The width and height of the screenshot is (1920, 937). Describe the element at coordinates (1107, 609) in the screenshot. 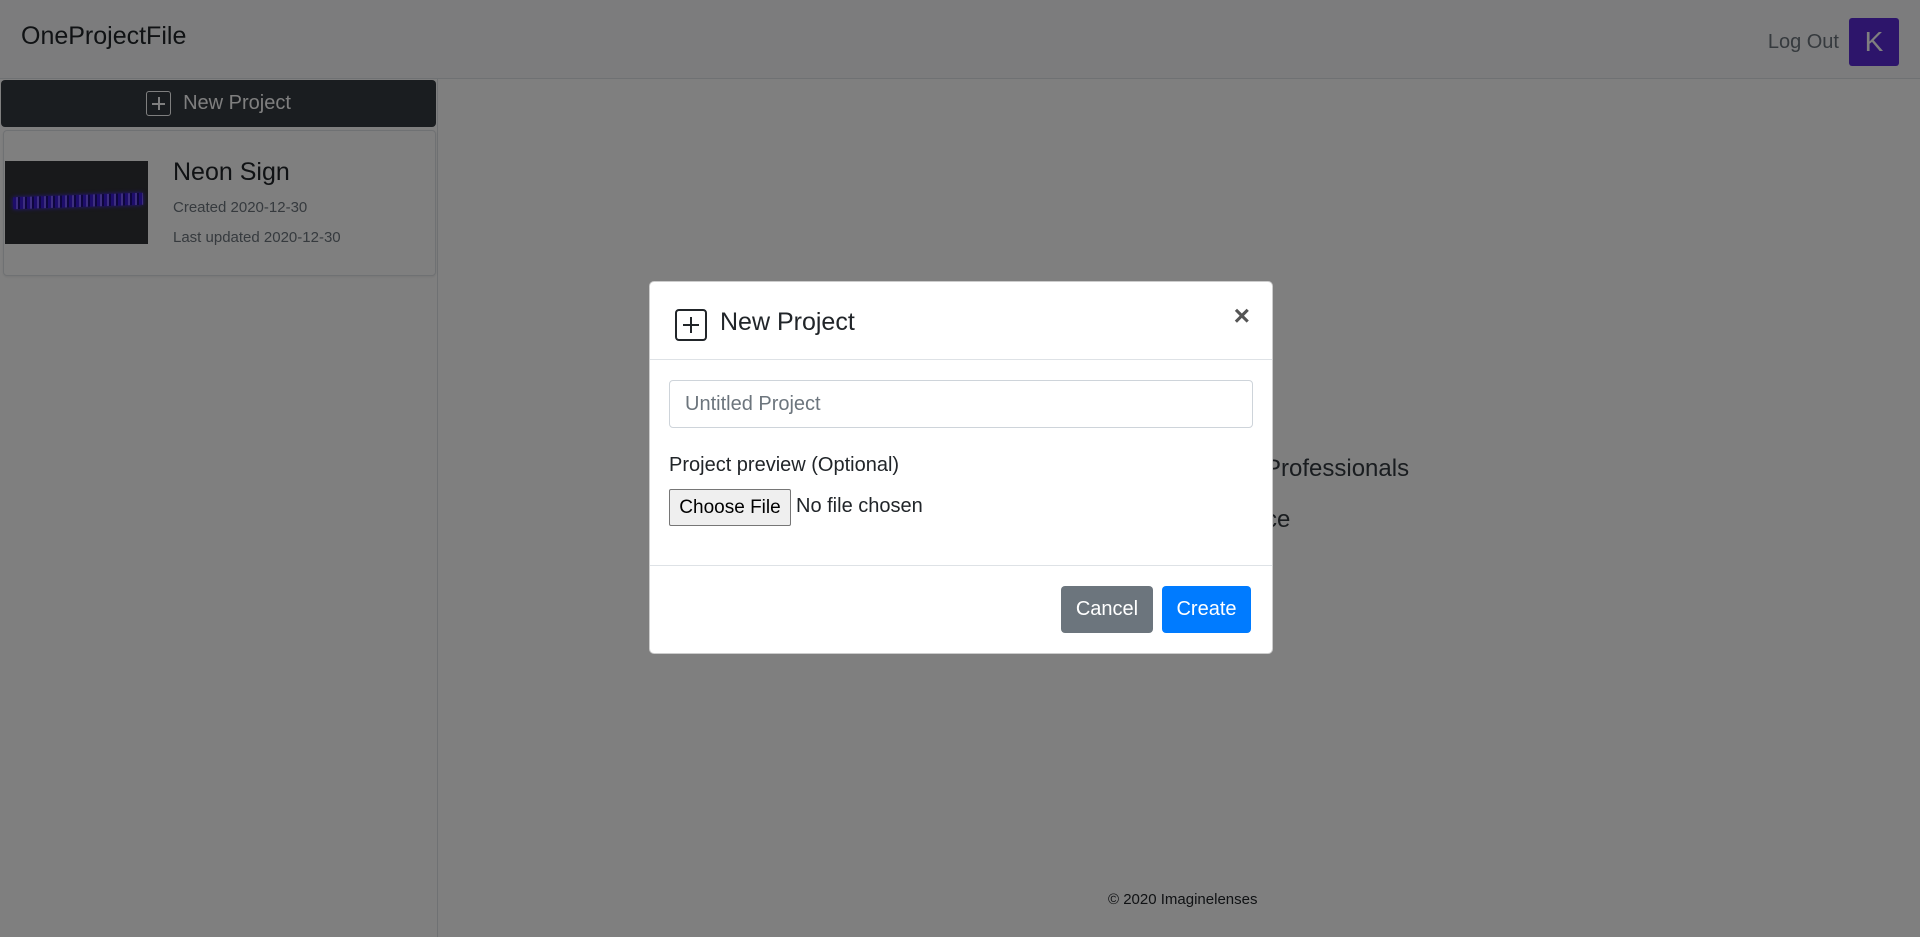

I see `cancel-button: Cancel` at that location.